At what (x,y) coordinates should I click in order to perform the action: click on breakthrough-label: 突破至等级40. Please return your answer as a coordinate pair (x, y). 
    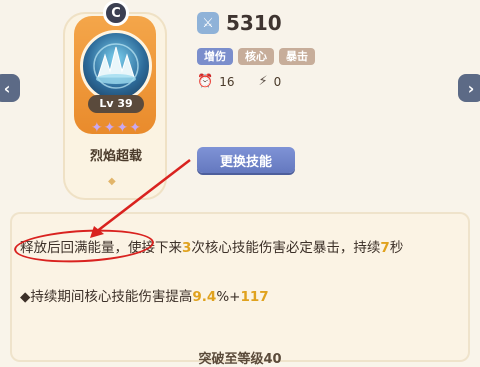
    Looking at the image, I should click on (240, 359).